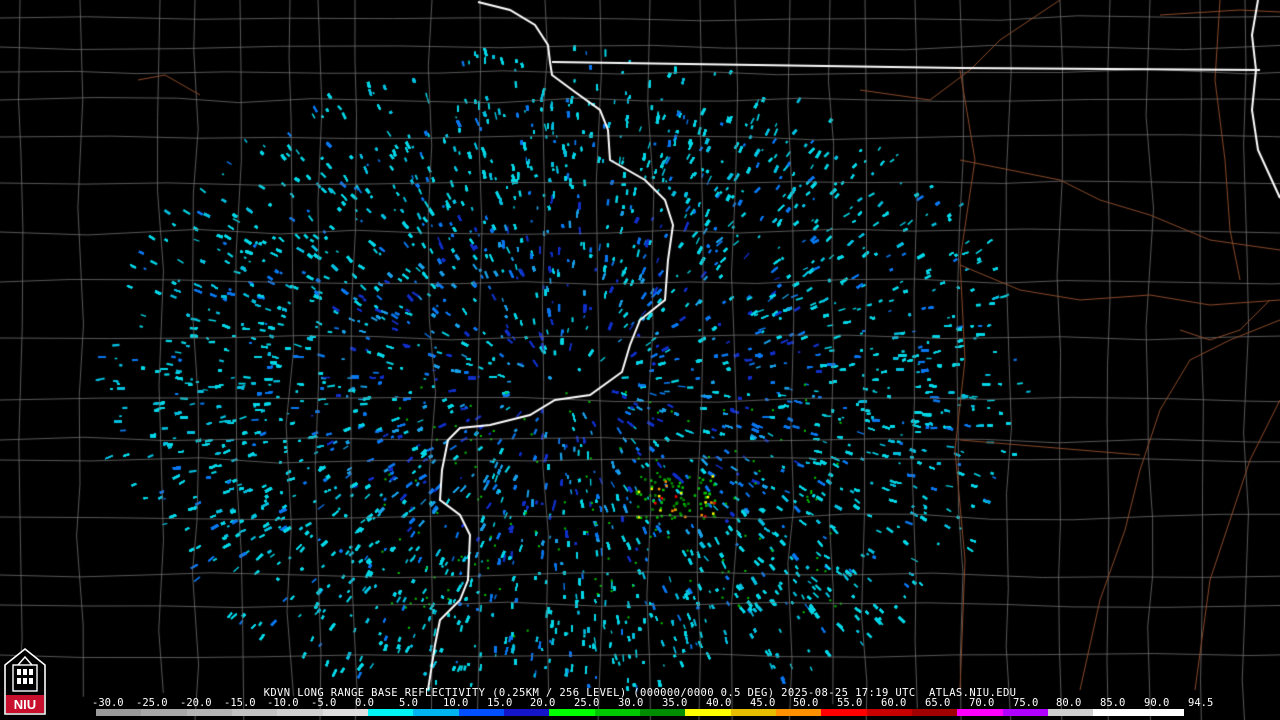 Image resolution: width=1280 pixels, height=720 pixels. I want to click on scale-label: 70.0, so click(982, 703).